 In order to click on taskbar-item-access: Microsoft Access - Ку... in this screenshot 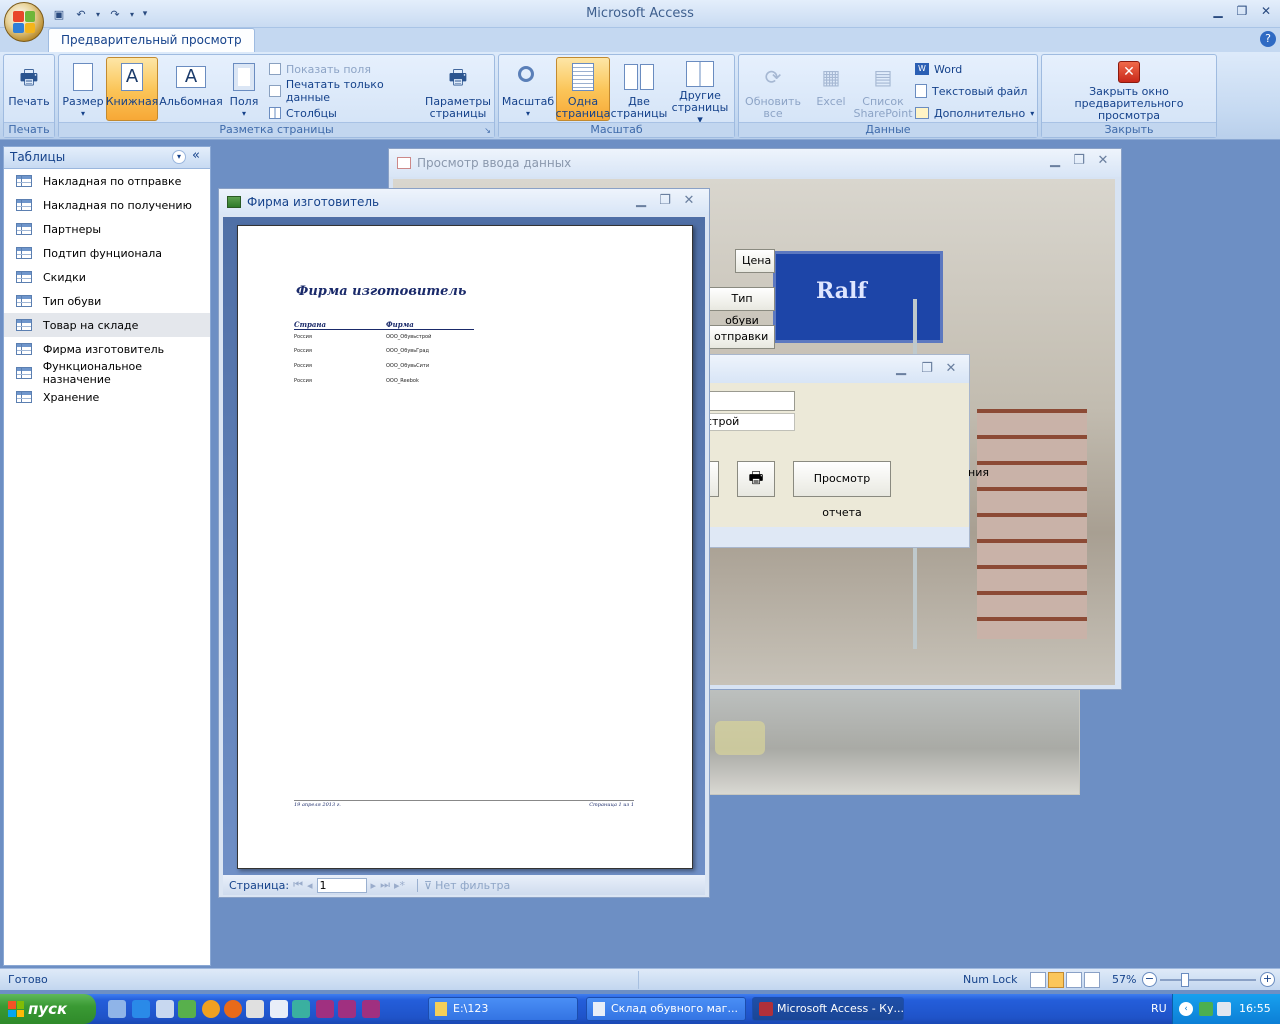, I will do `click(828, 1009)`.